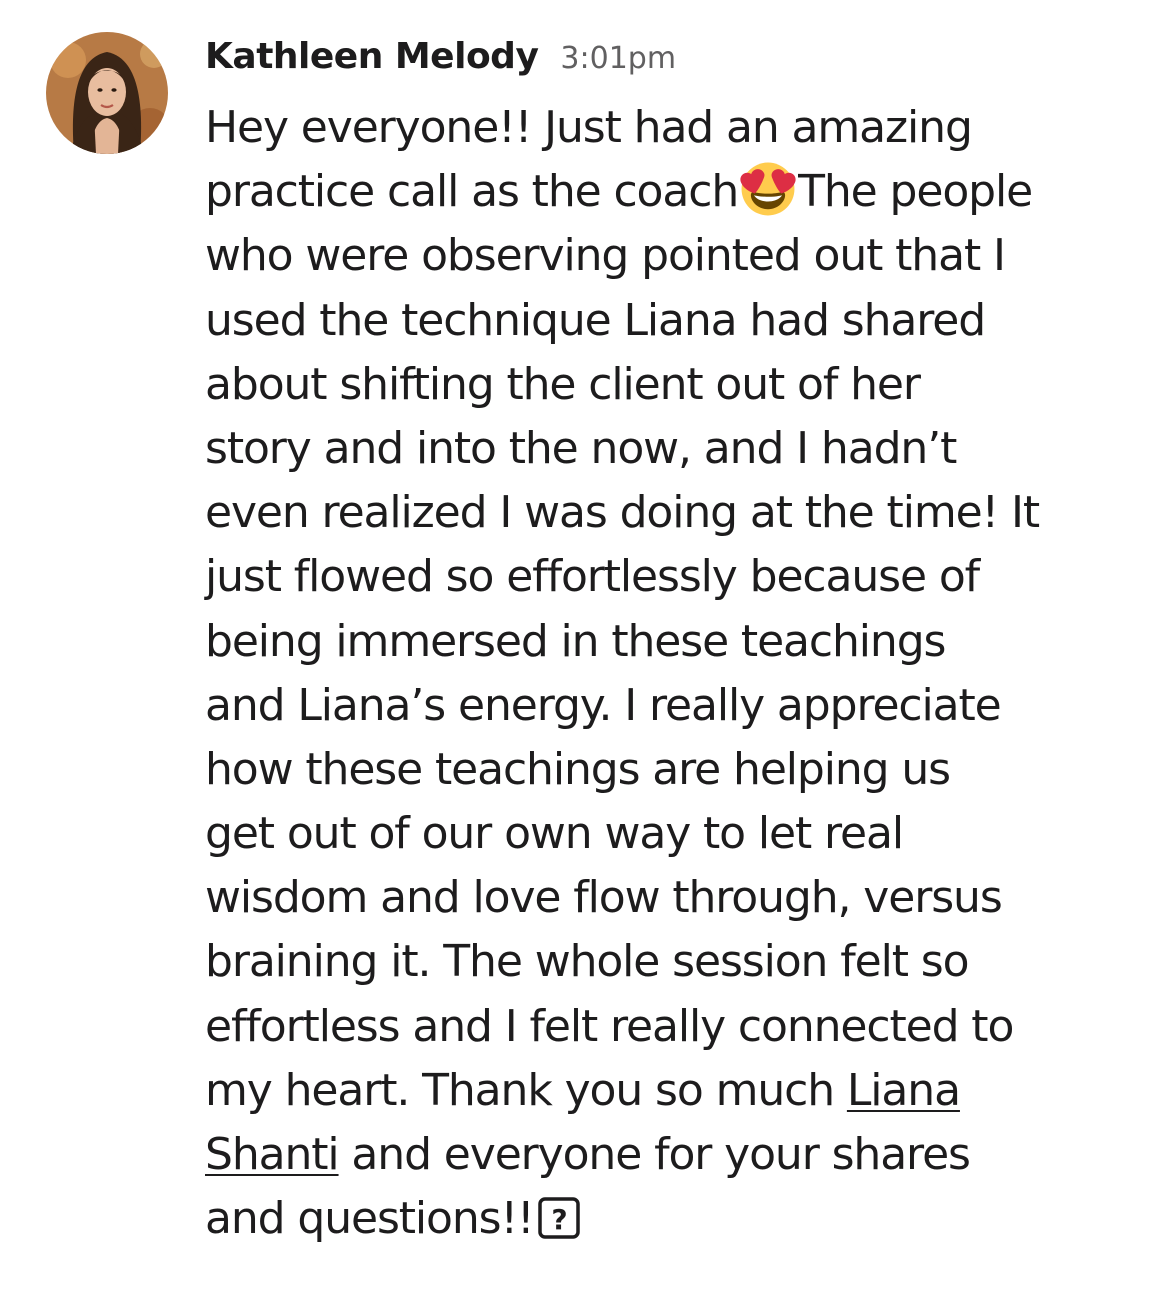  Describe the element at coordinates (672, 192) in the screenshot. I see `message-line: practice call as the coach The people` at that location.